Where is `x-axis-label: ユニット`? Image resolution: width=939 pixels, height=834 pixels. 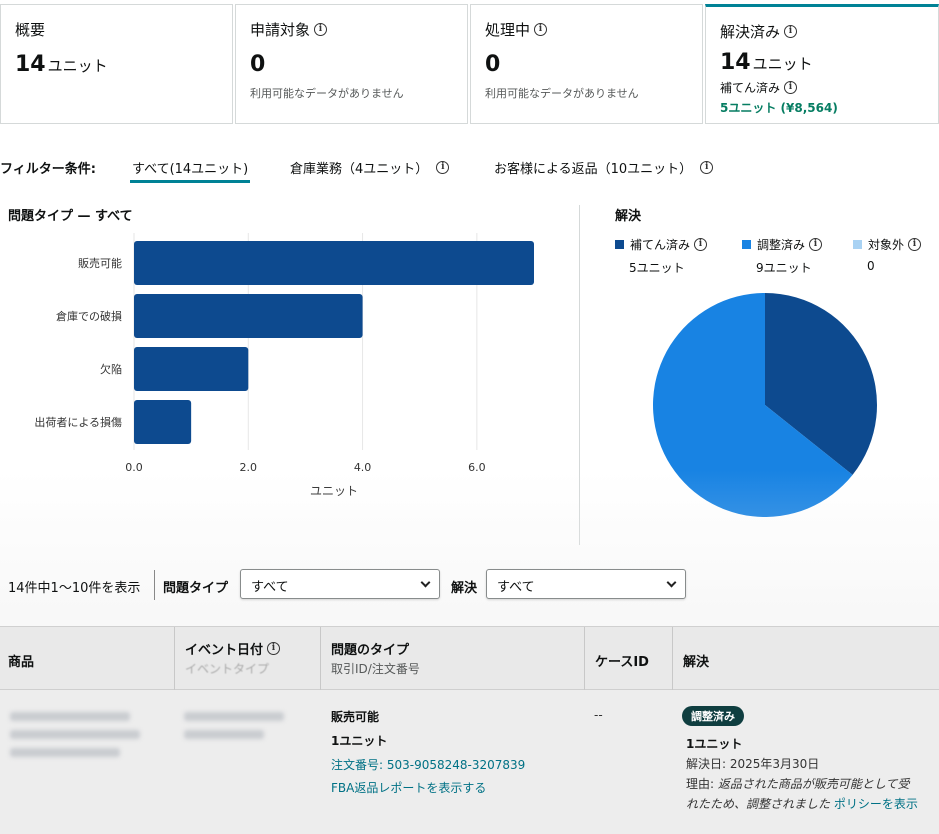 x-axis-label: ユニット is located at coordinates (334, 491).